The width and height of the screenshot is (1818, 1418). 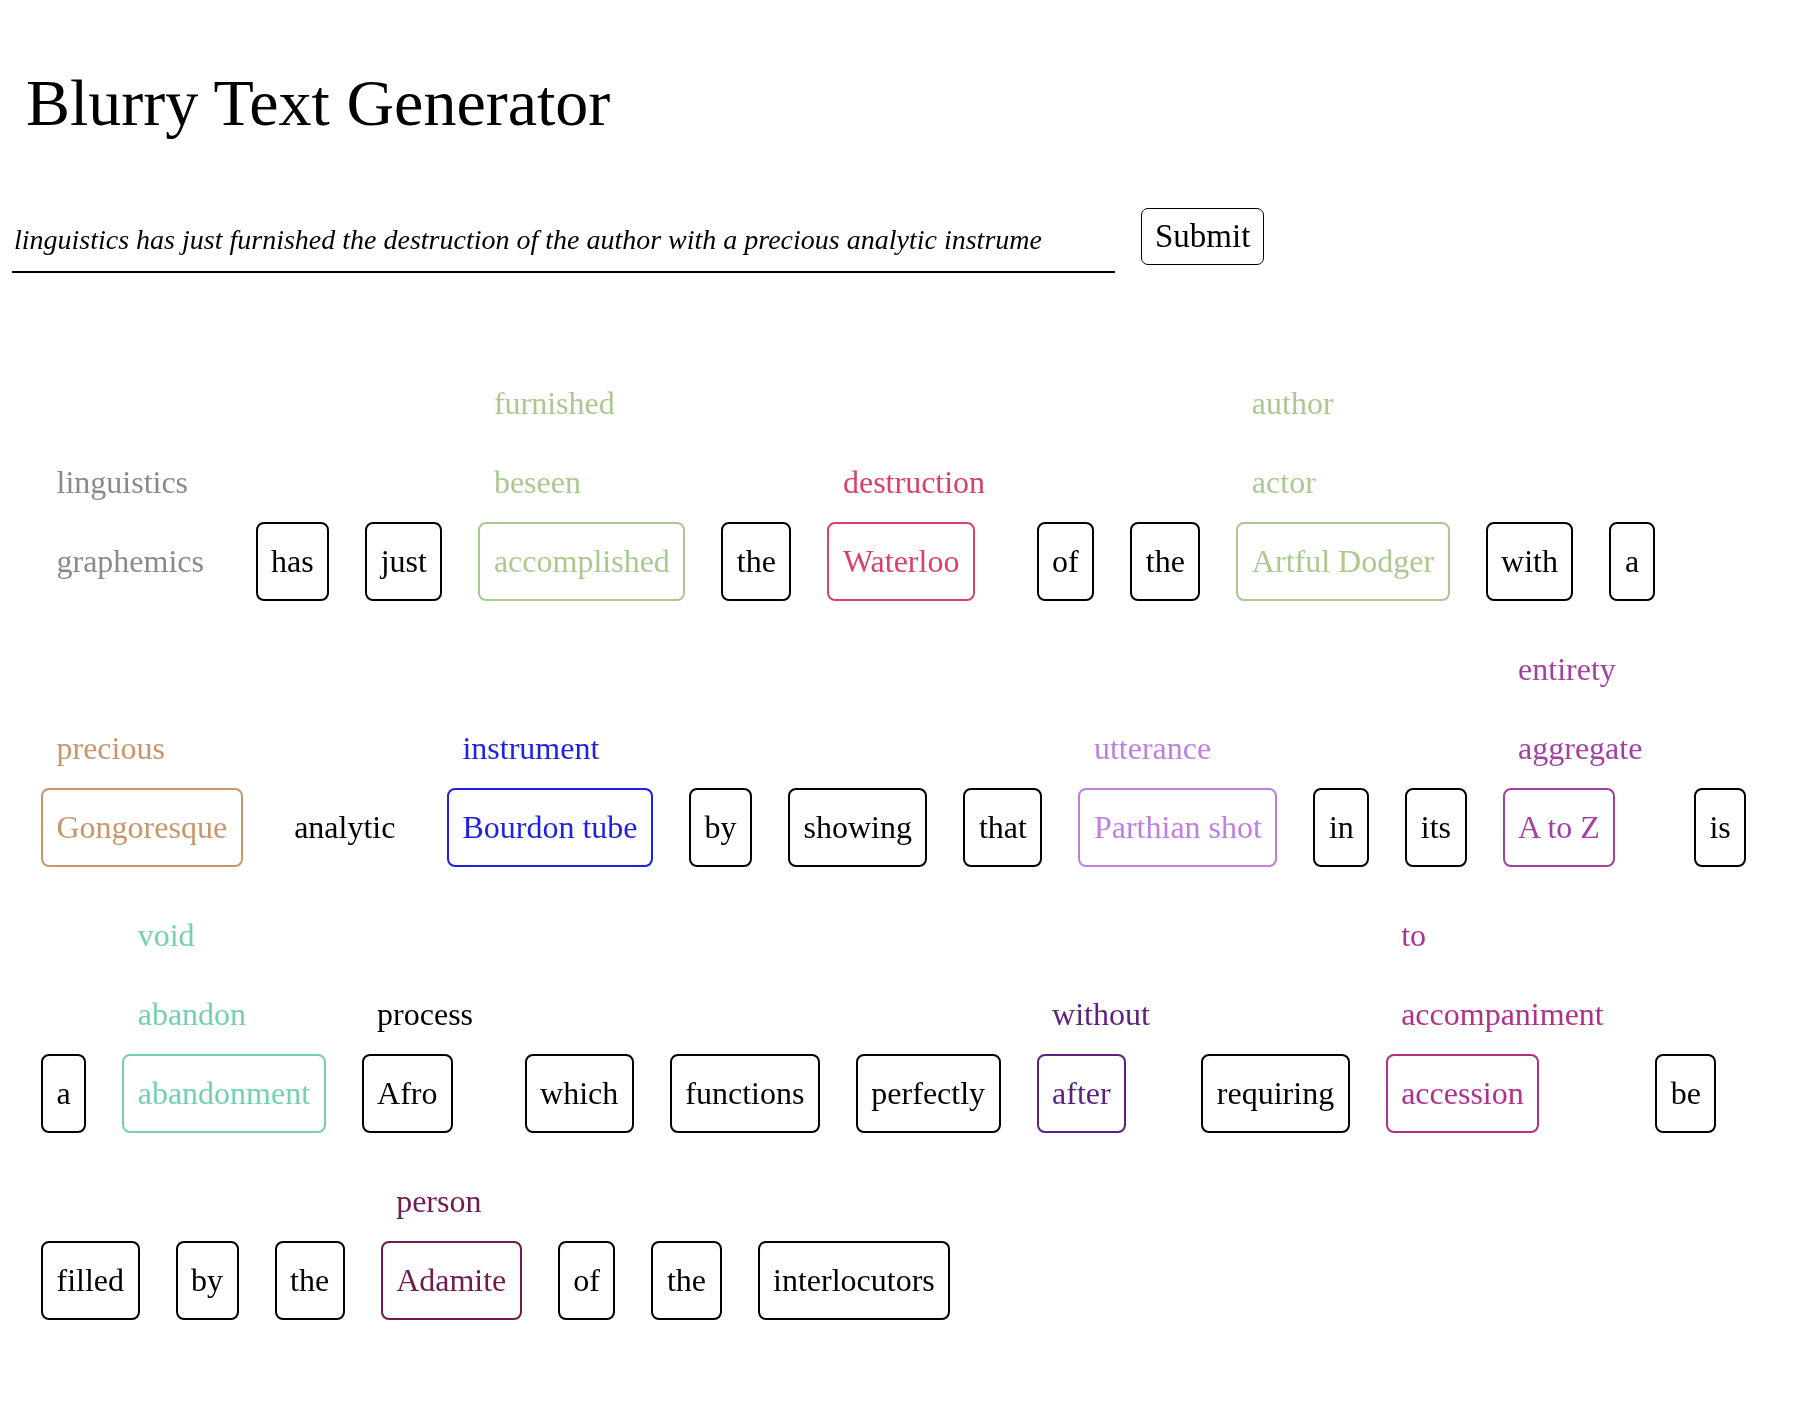 I want to click on word-tag: be, so click(x=1686, y=1093).